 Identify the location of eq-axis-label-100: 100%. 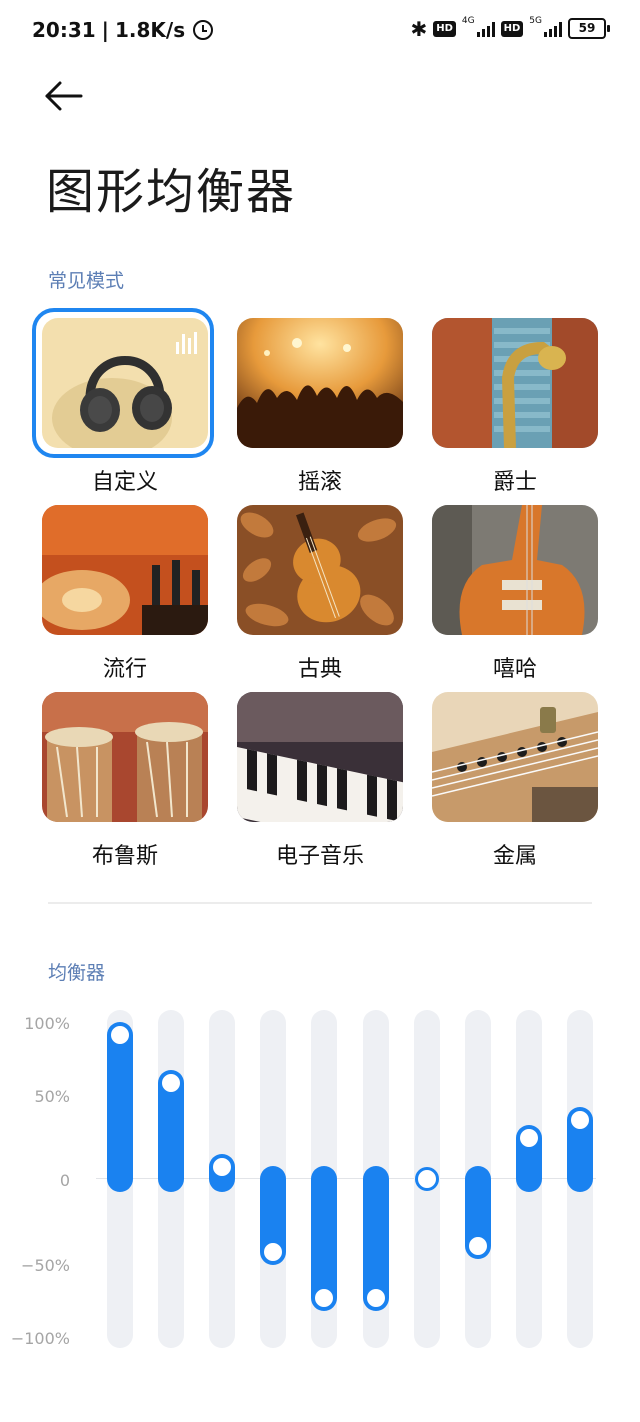
(47, 1023).